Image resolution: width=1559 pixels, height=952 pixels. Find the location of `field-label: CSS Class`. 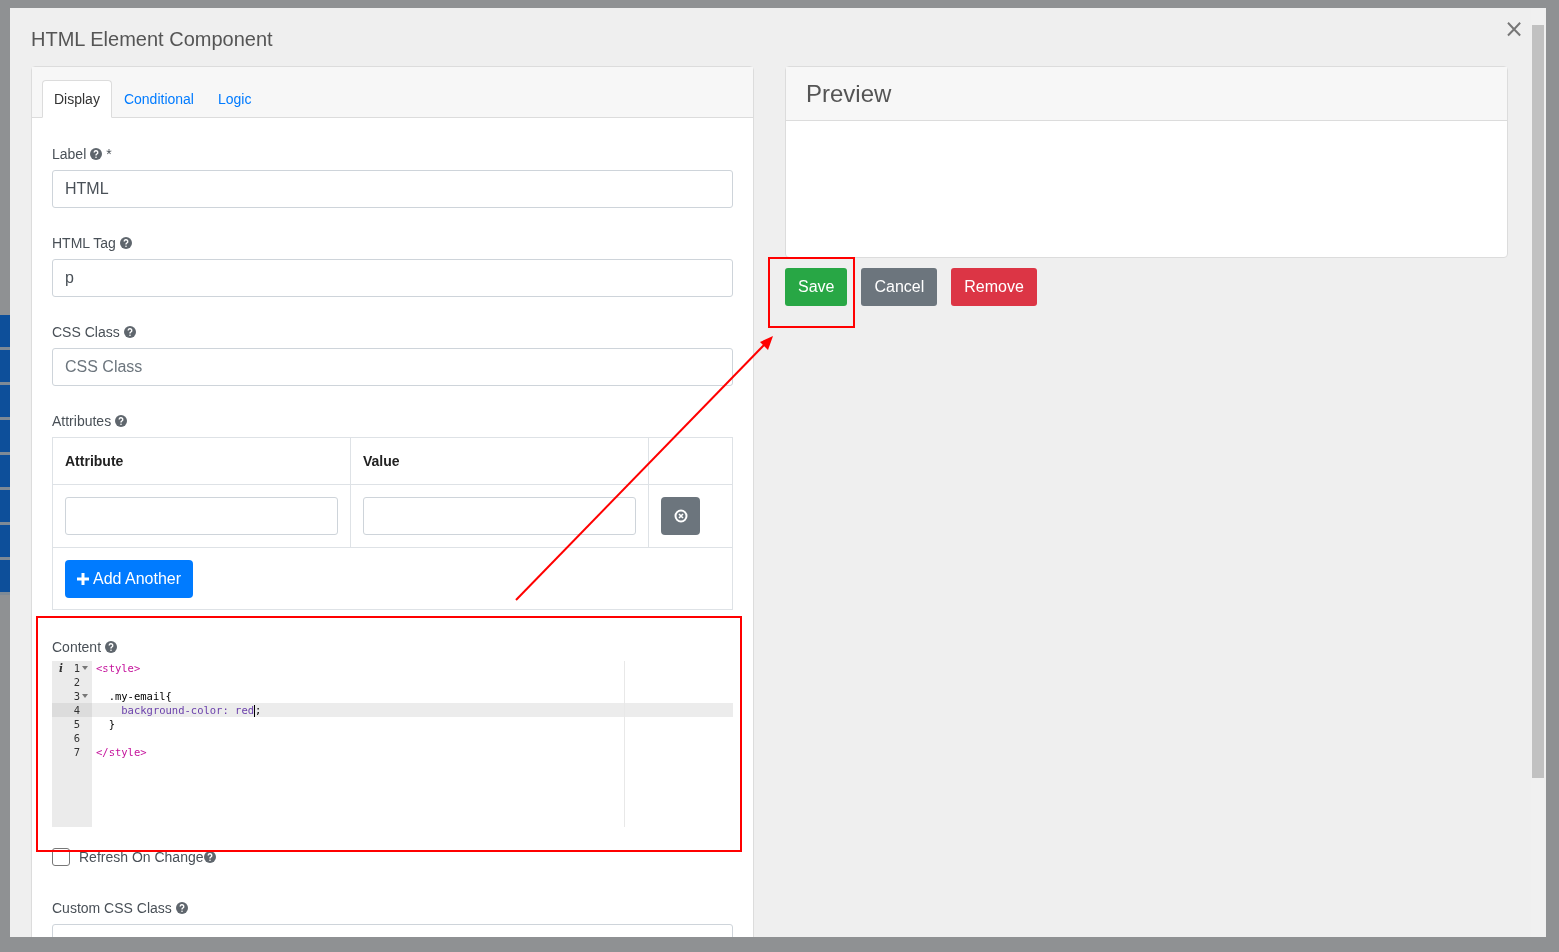

field-label: CSS Class is located at coordinates (86, 331).